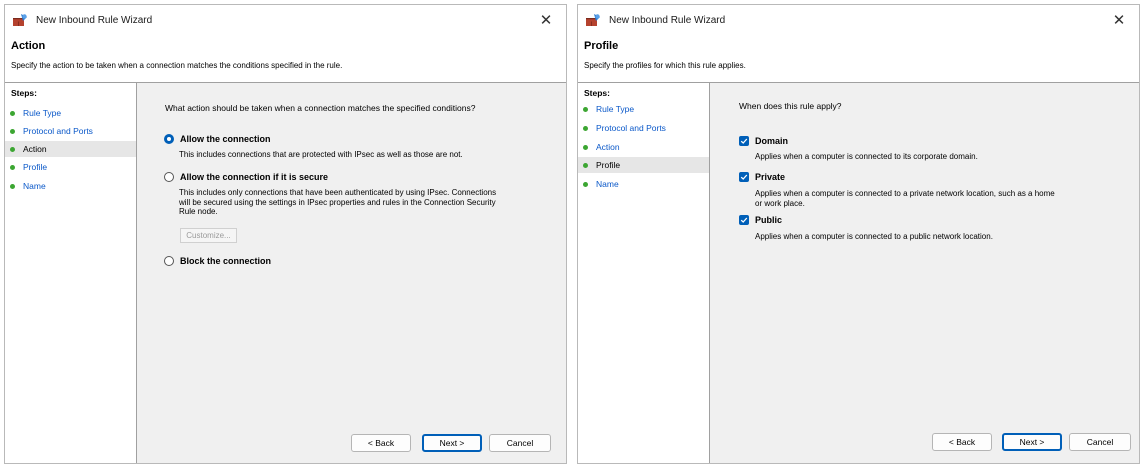 This screenshot has width=1143, height=467. What do you see at coordinates (790, 106) in the screenshot?
I see `profile-question: When does this rule apply?` at bounding box center [790, 106].